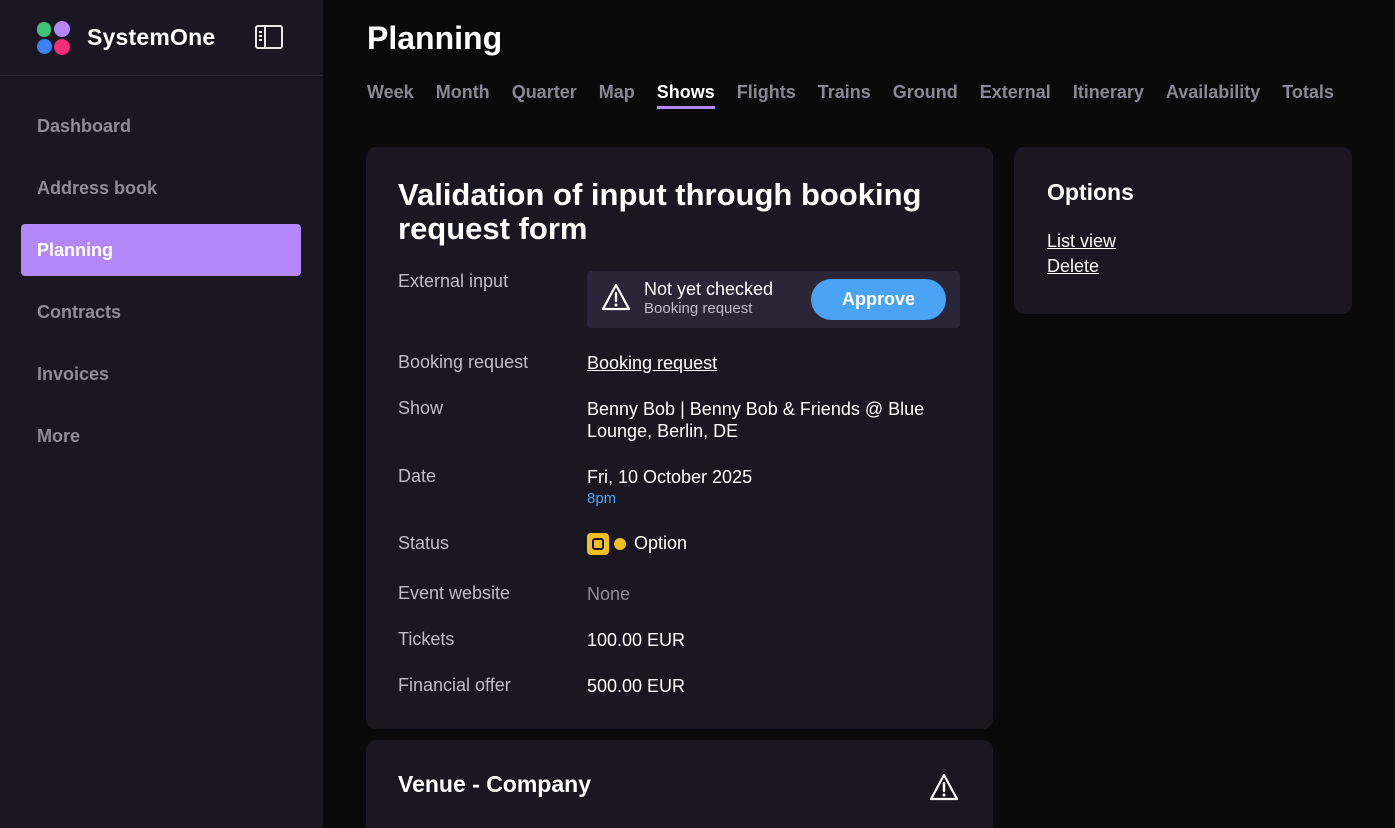 The width and height of the screenshot is (1395, 828). Describe the element at coordinates (1015, 95) in the screenshot. I see `tab-external: External` at that location.